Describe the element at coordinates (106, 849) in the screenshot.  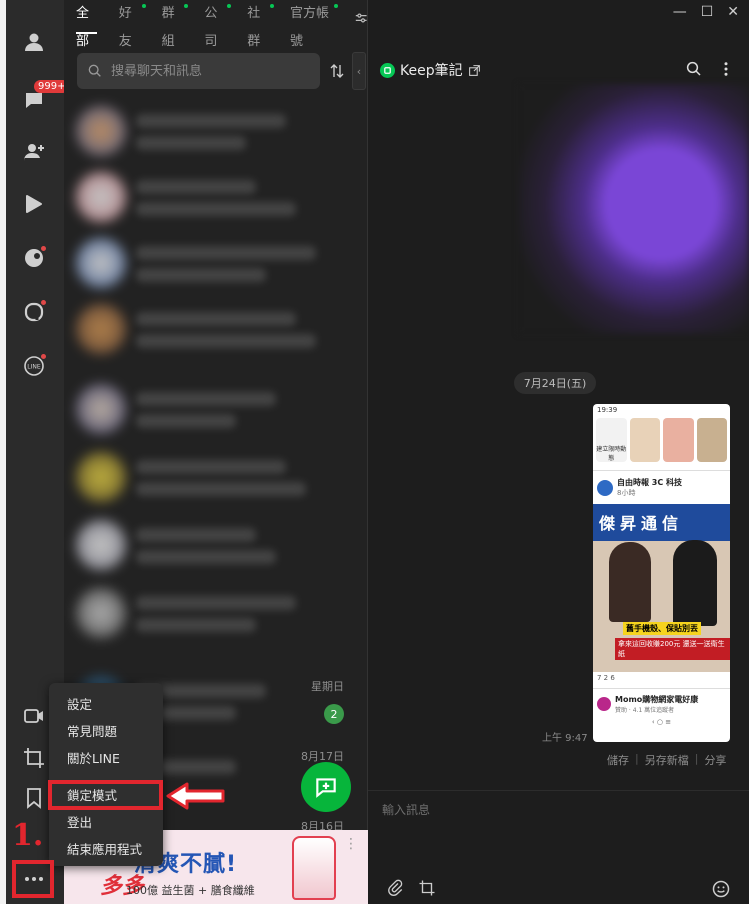
I see `menu-item-quit: 結束應用程式` at that location.